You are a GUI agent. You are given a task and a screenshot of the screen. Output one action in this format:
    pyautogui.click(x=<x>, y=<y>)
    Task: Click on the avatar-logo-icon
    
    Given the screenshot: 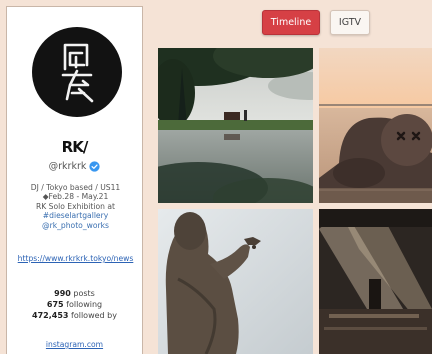 What is the action you would take?
    pyautogui.click(x=77, y=73)
    